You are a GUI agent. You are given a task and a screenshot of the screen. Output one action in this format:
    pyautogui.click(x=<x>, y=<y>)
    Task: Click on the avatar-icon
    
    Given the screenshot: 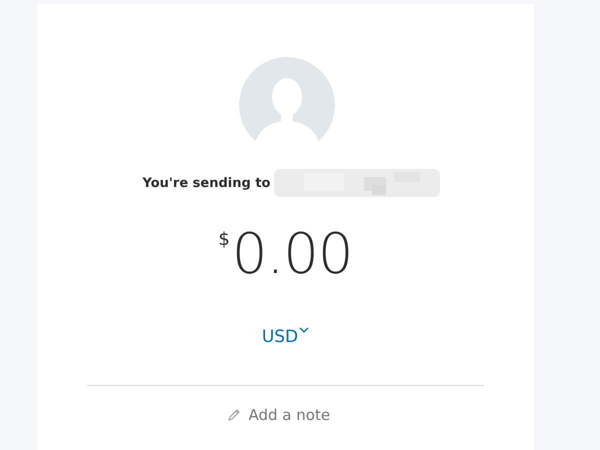 What is the action you would take?
    pyautogui.click(x=286, y=105)
    